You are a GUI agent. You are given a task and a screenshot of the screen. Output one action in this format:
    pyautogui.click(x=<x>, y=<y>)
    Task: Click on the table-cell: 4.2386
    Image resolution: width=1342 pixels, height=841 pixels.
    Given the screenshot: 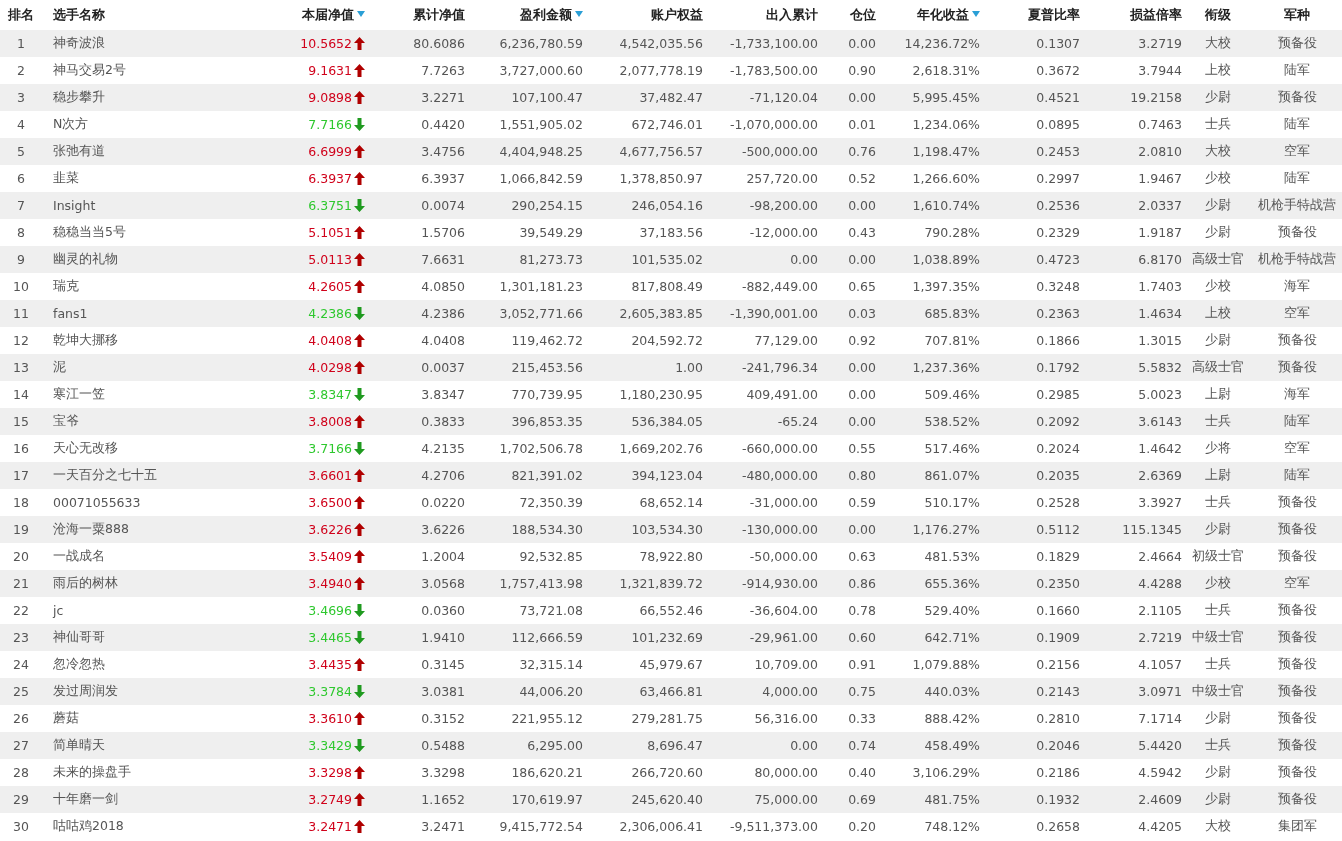 What is the action you would take?
    pyautogui.click(x=443, y=313)
    